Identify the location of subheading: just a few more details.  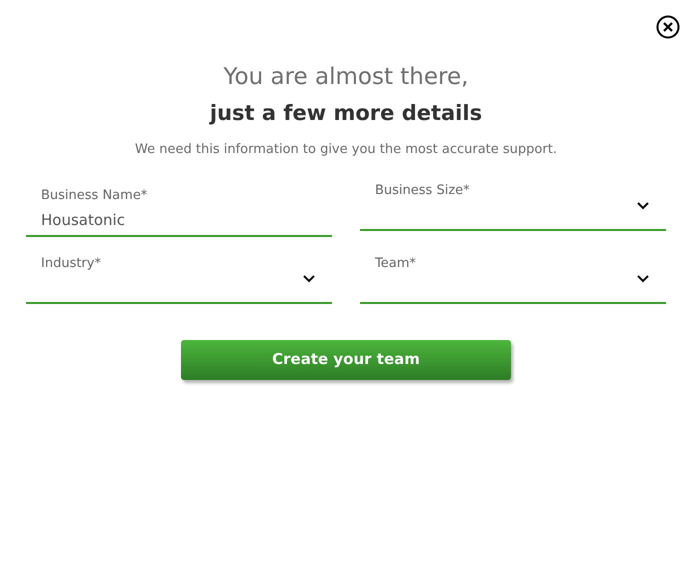
(346, 113).